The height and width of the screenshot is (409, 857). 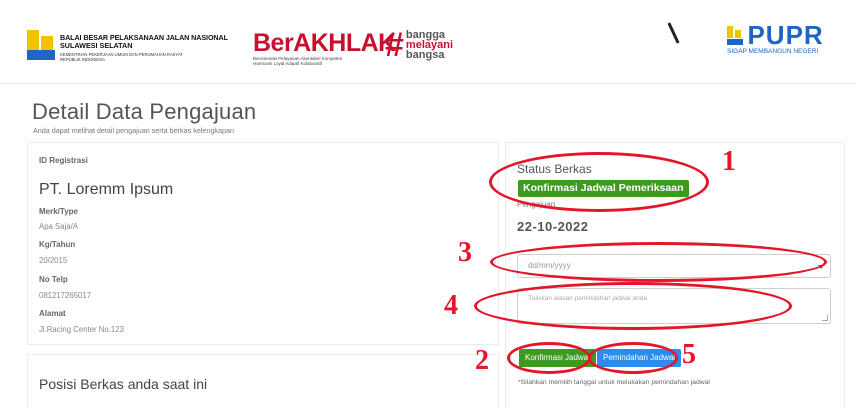 I want to click on divider-slash-icon, so click(x=673, y=33).